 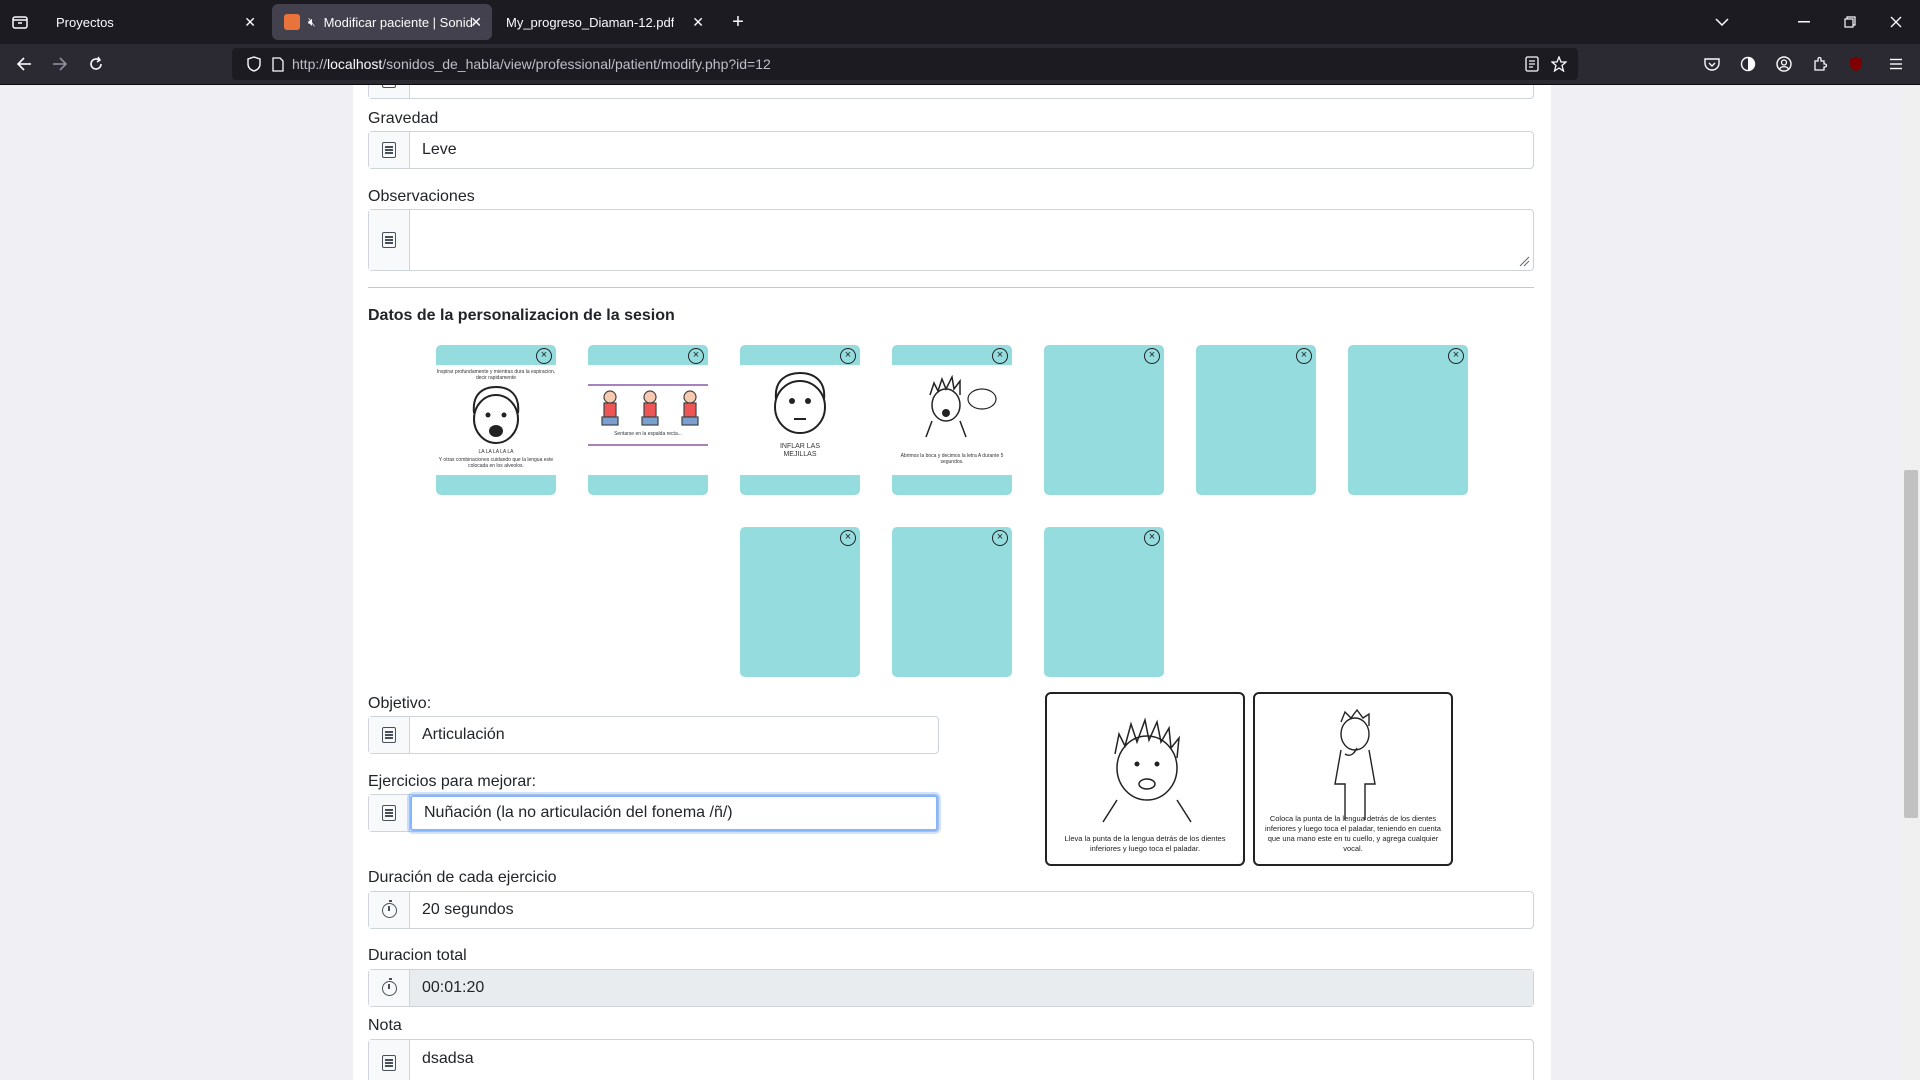 I want to click on list-all-tabs-icon, so click(x=1722, y=22).